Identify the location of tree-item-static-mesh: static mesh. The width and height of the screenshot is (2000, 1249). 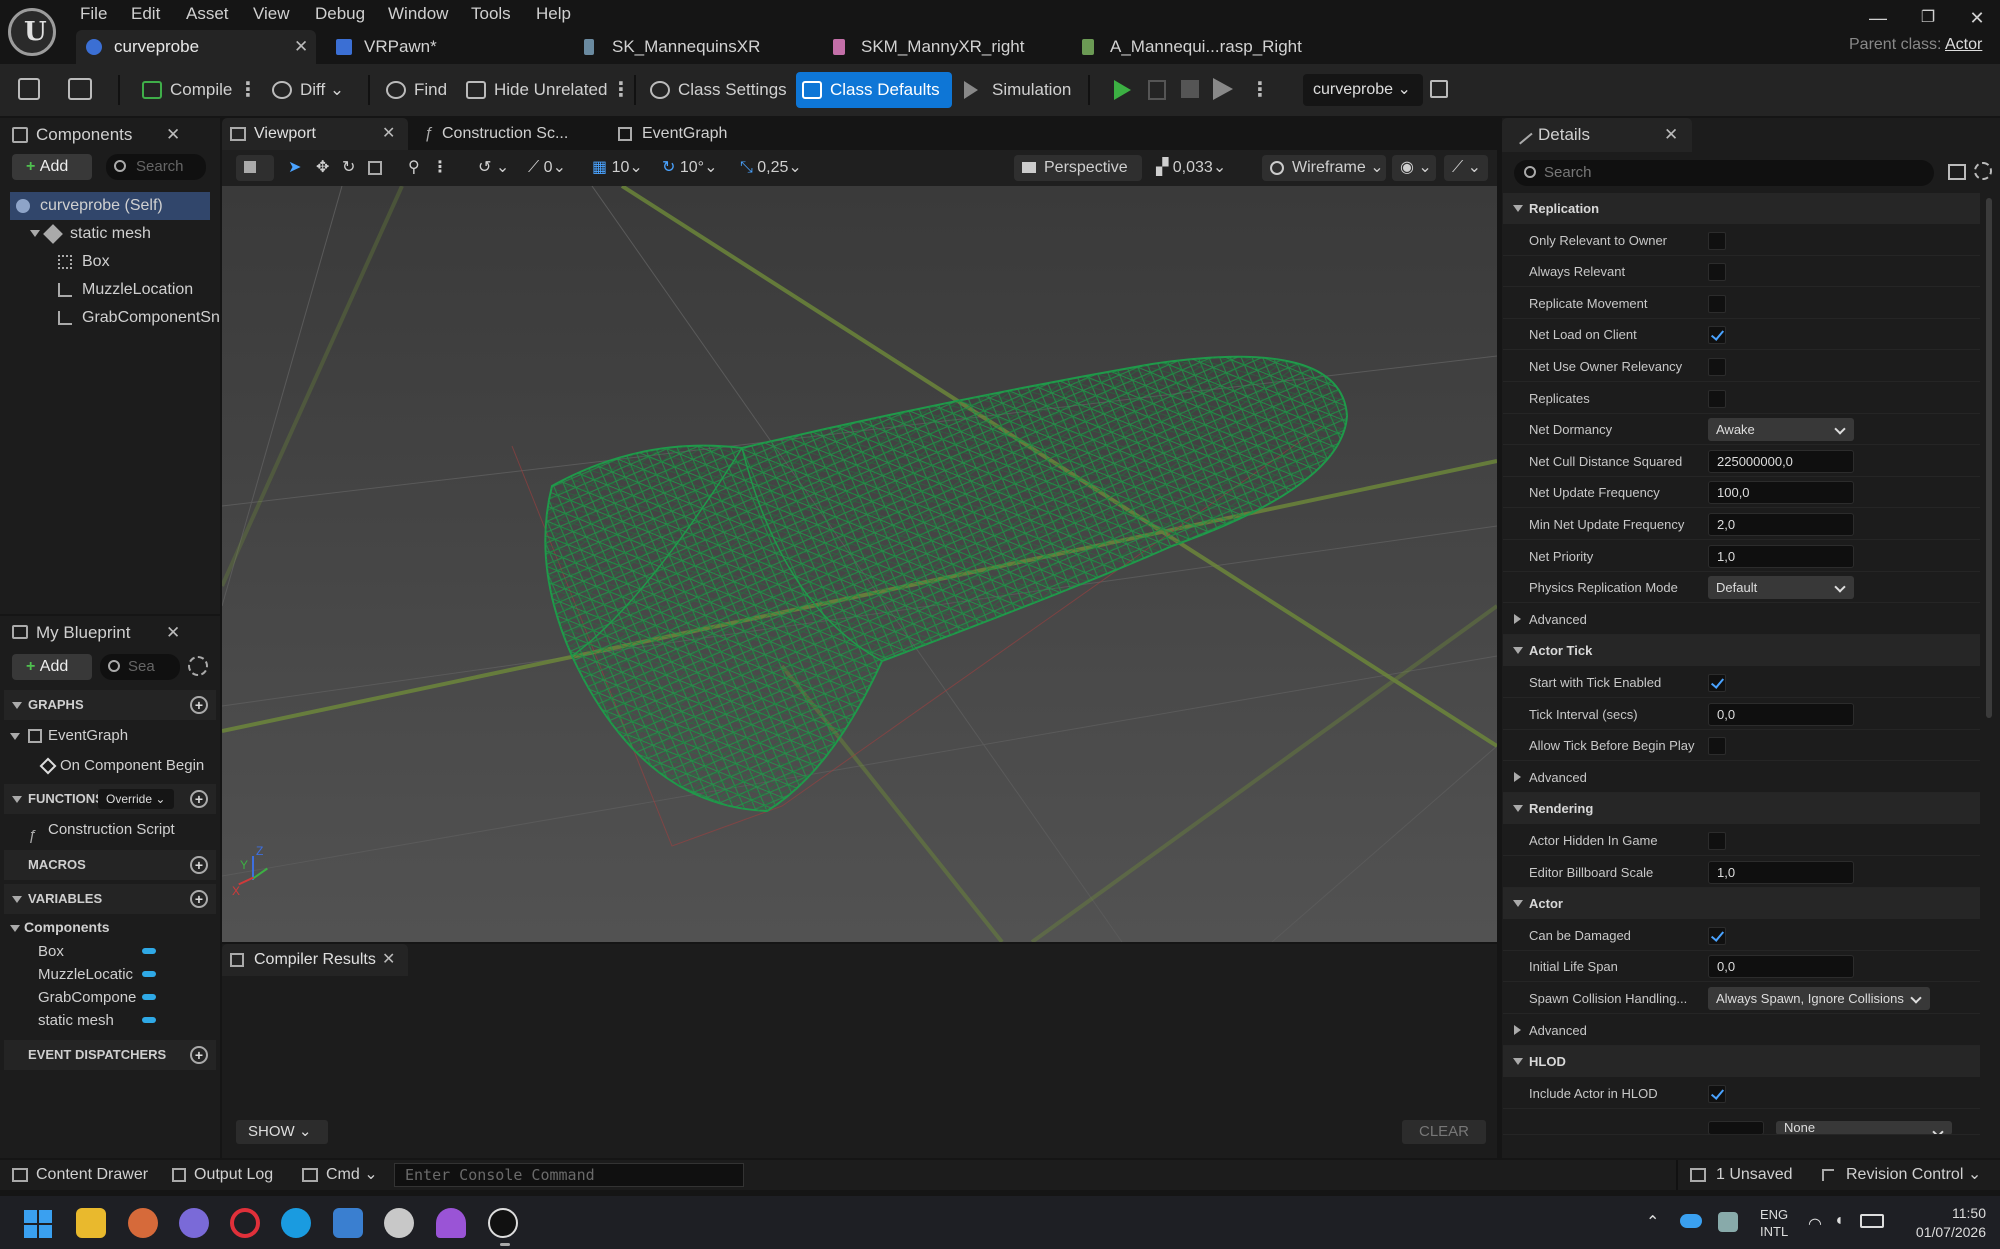
(89, 234).